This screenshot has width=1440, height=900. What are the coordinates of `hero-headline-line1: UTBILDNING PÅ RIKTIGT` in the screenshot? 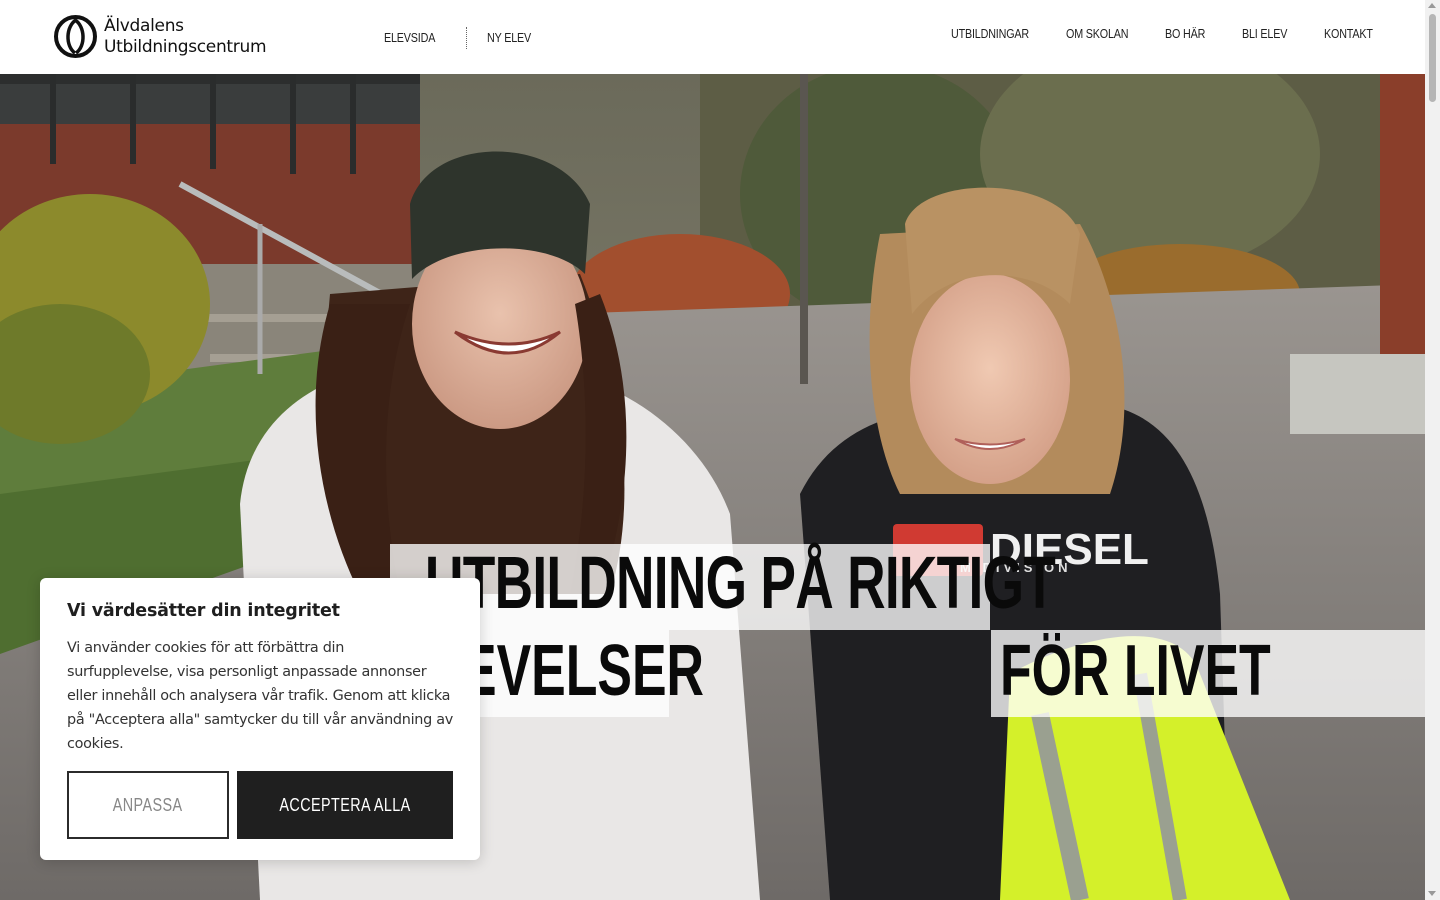 It's located at (740, 582).